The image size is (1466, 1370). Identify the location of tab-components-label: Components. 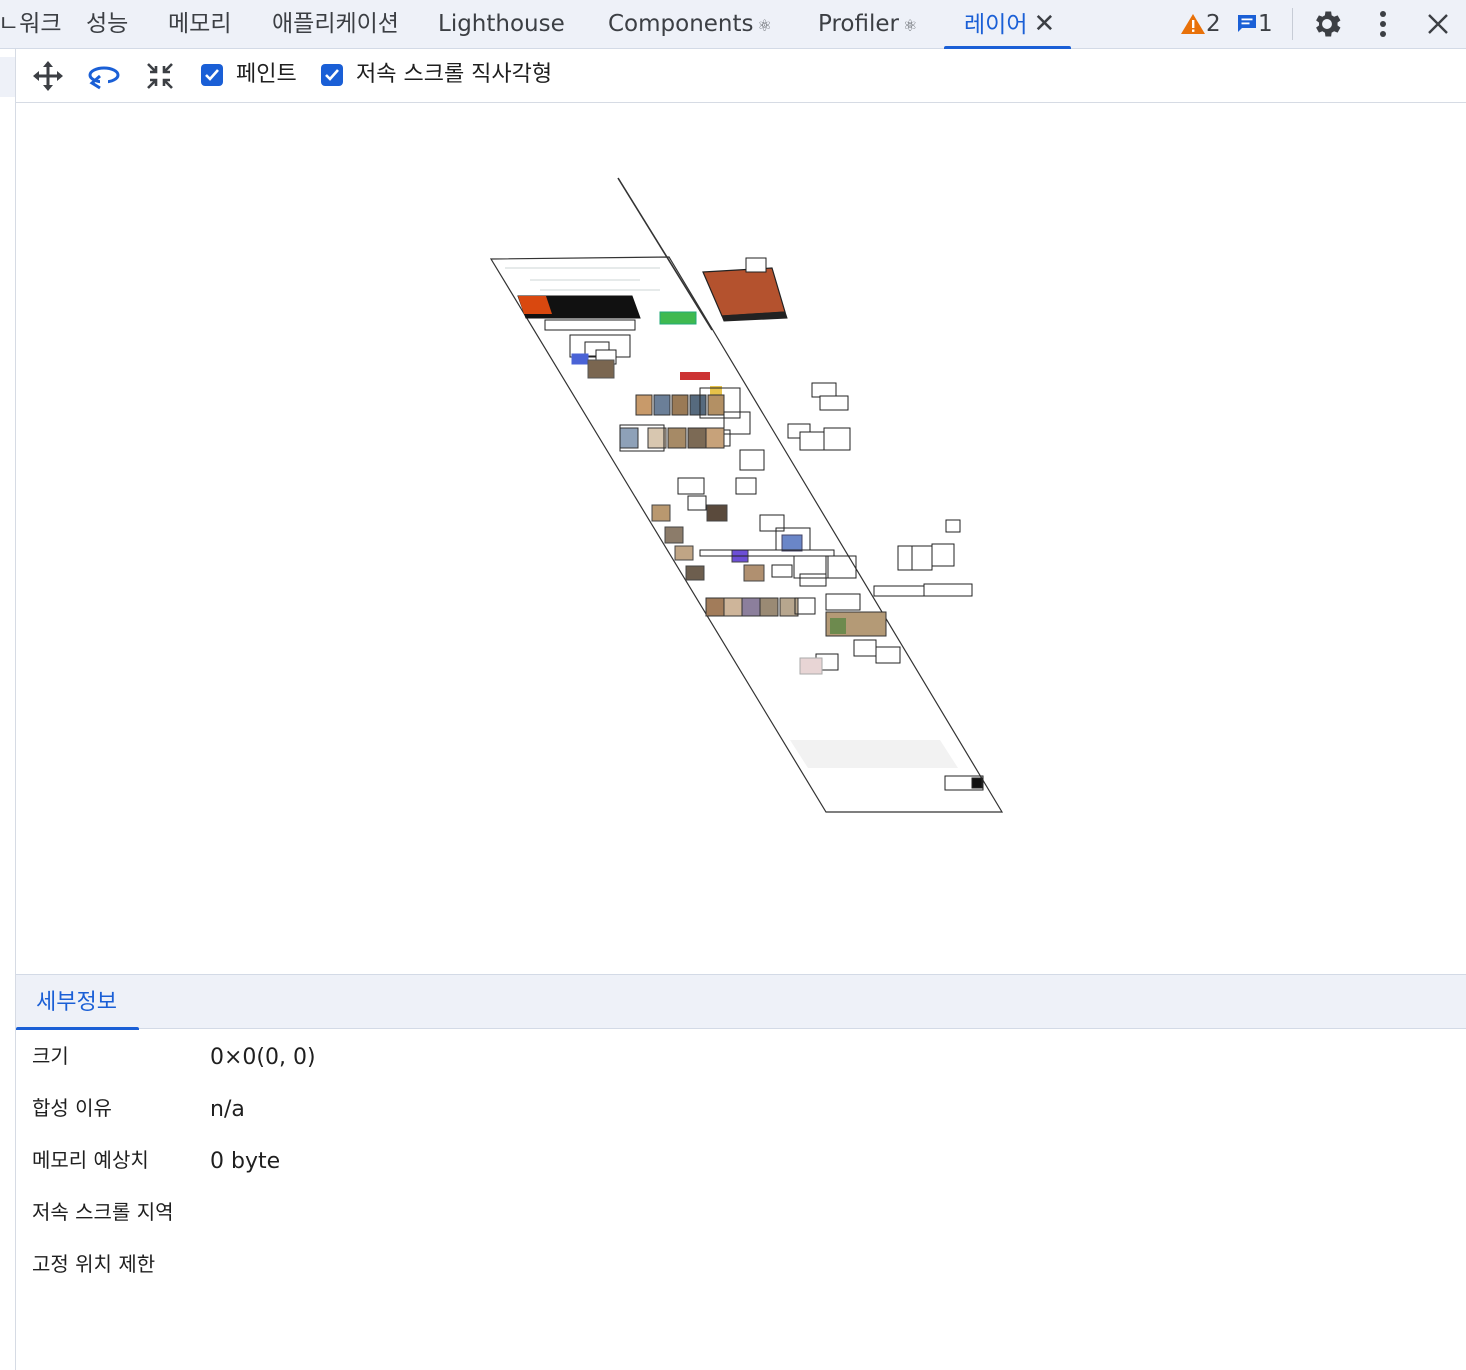
(681, 24).